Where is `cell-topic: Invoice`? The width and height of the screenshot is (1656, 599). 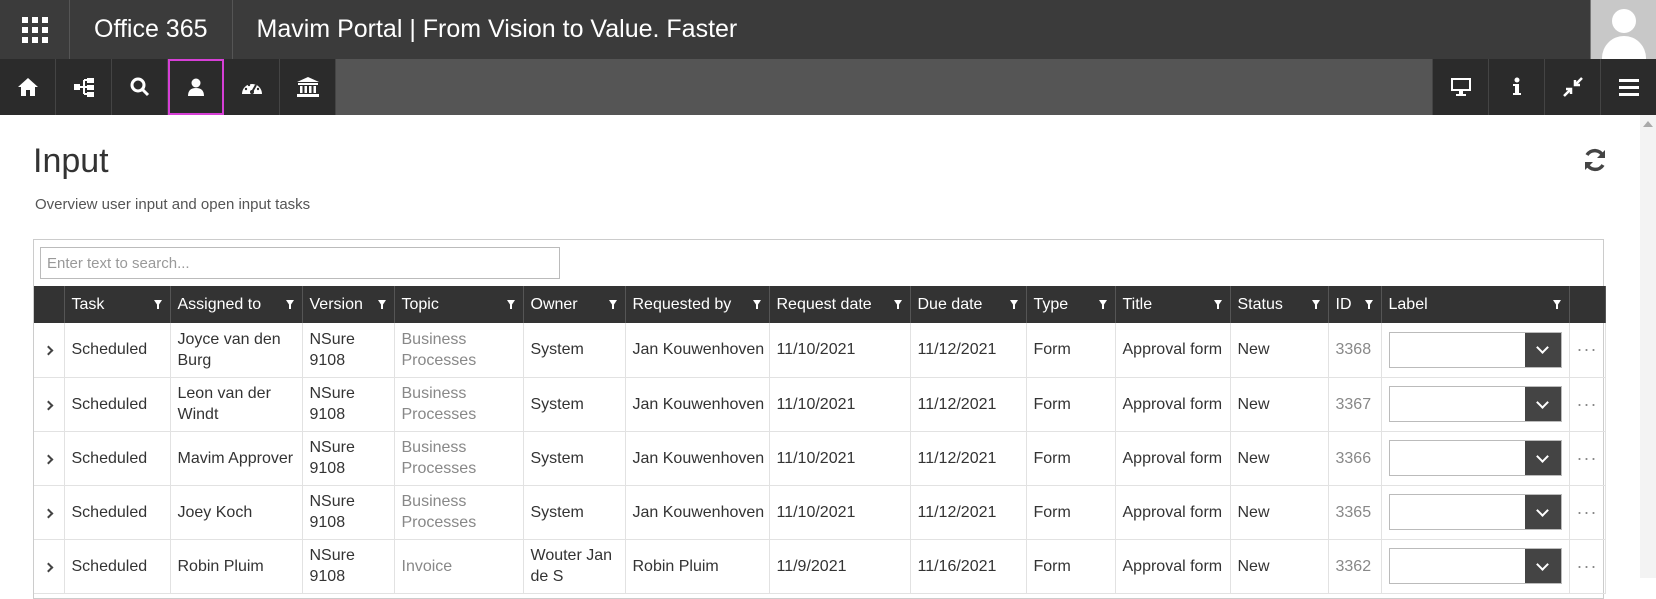 cell-topic: Invoice is located at coordinates (459, 566).